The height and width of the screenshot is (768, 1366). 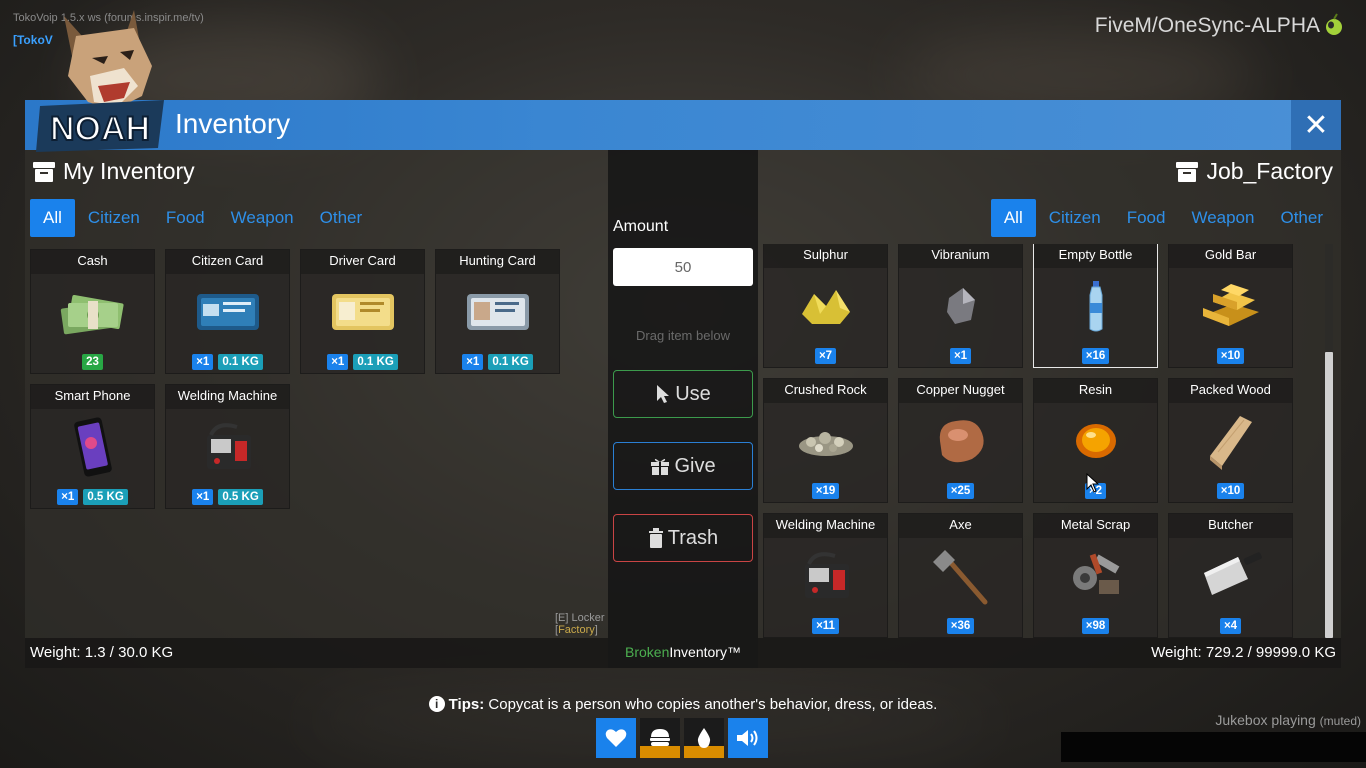 I want to click on give-button: Give, so click(x=683, y=466).